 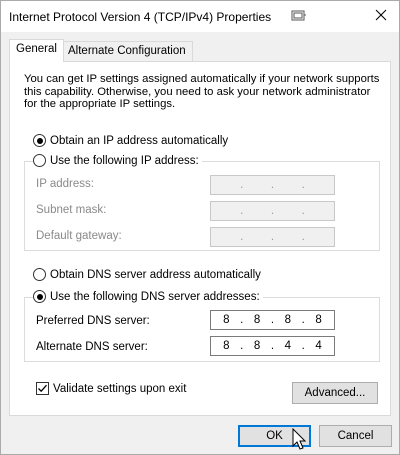 I want to click on validate-settings-label: Validate settings upon exit, so click(x=120, y=388).